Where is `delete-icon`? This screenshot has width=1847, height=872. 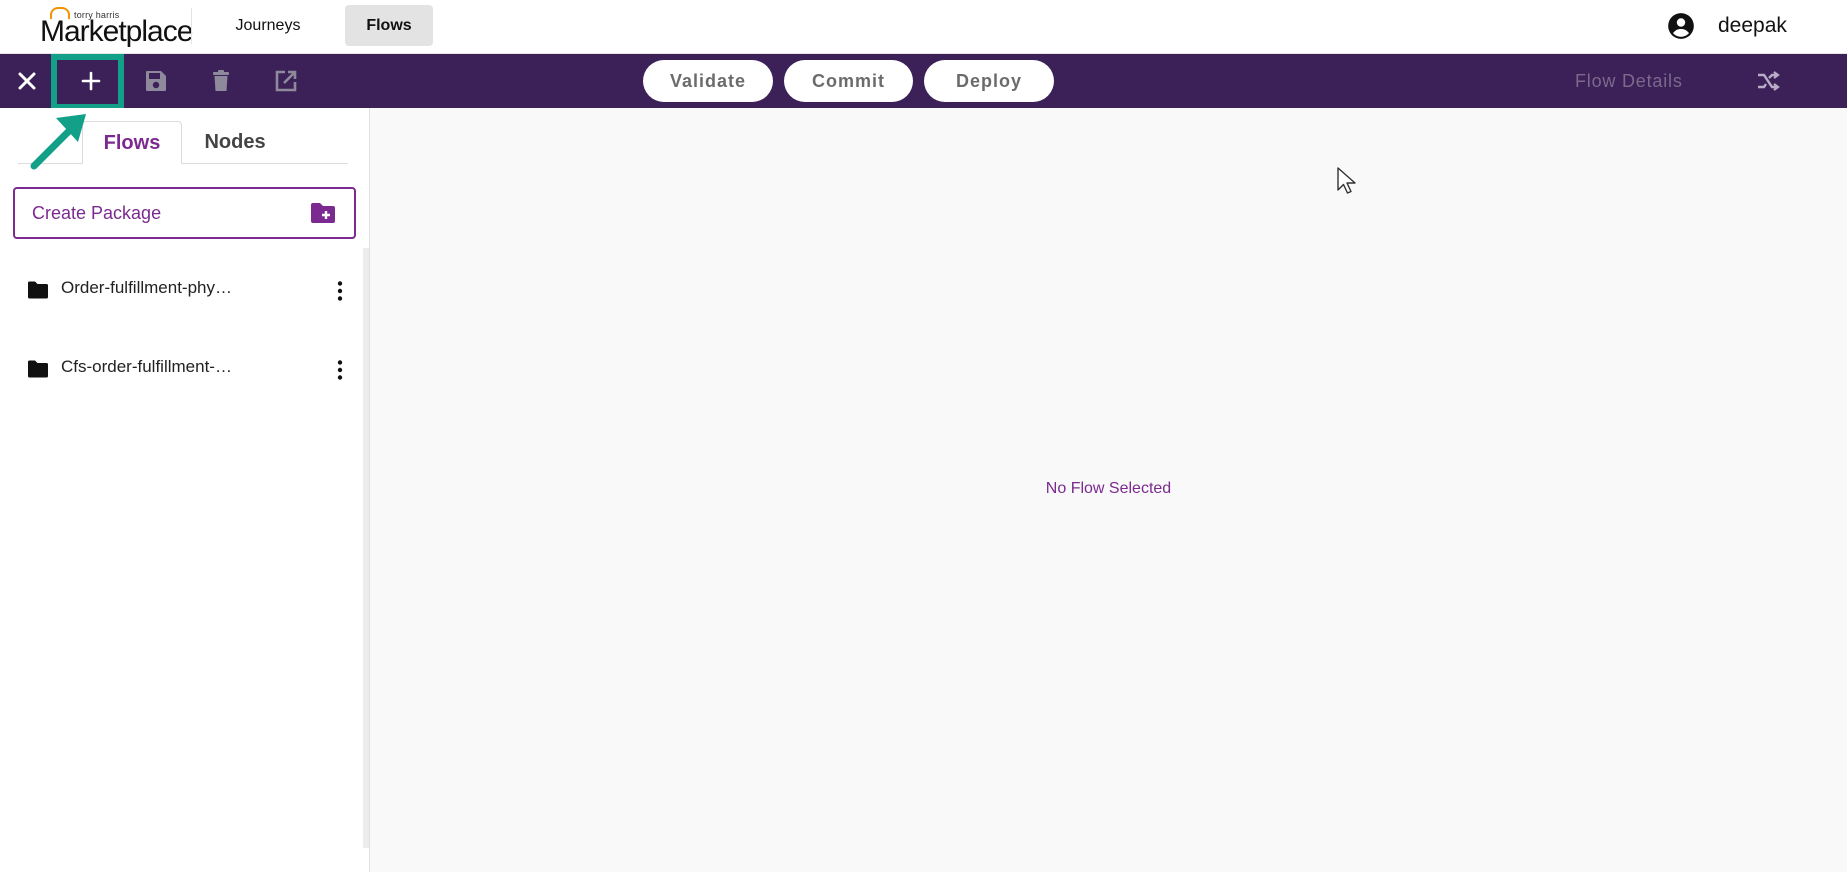
delete-icon is located at coordinates (221, 81).